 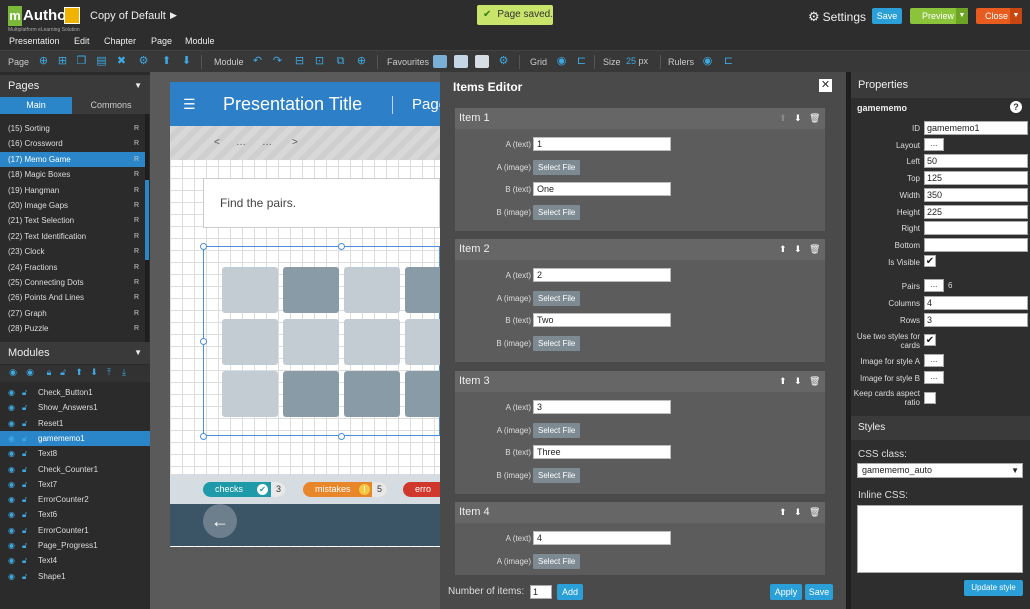 What do you see at coordinates (101, 61) in the screenshot?
I see `paste-page-icon: ▤` at bounding box center [101, 61].